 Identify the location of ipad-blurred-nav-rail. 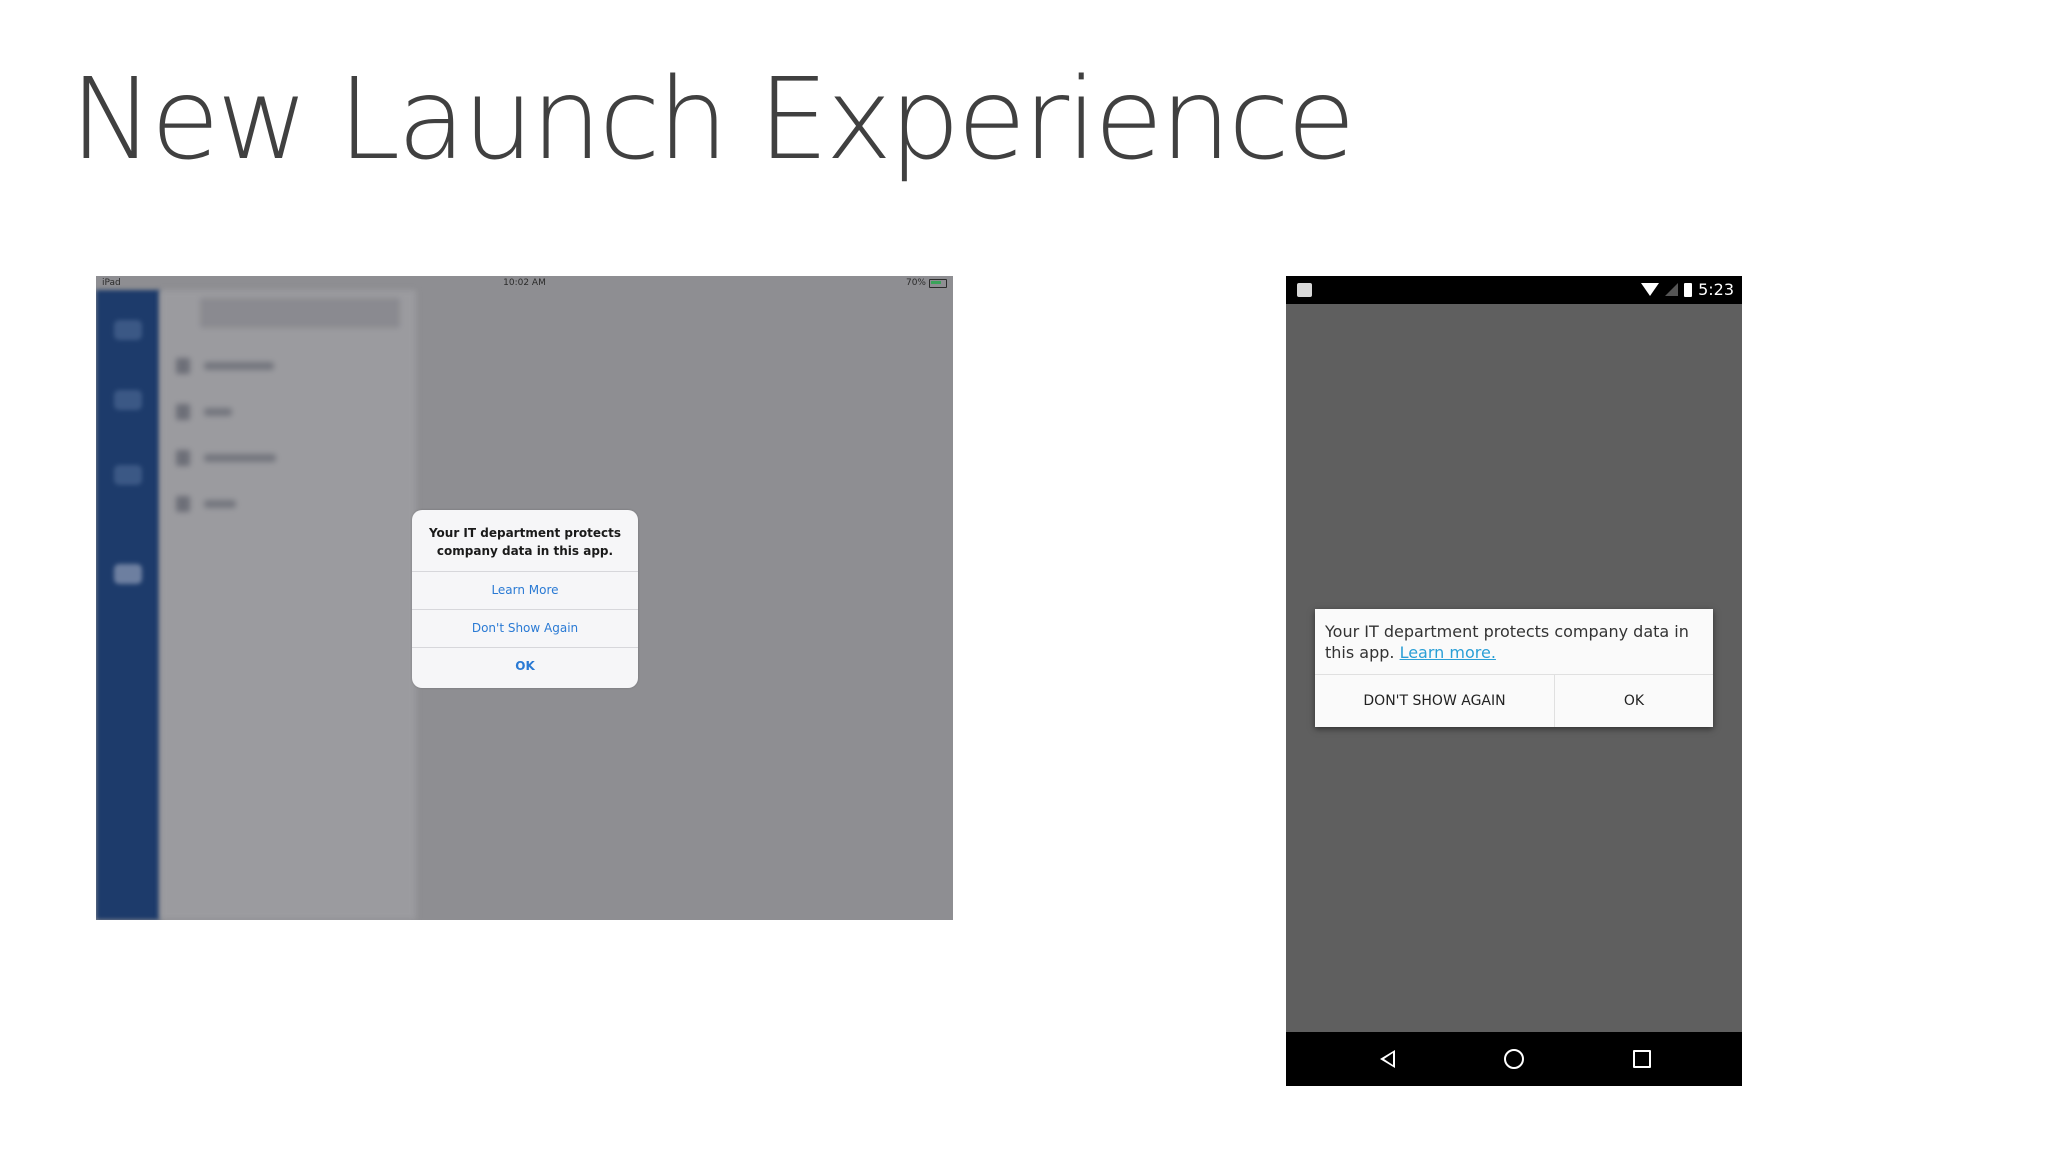
(128, 605).